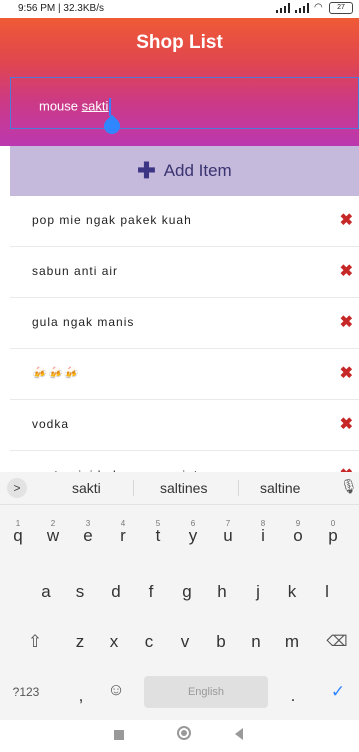  Describe the element at coordinates (206, 692) in the screenshot. I see `space-key: English` at that location.